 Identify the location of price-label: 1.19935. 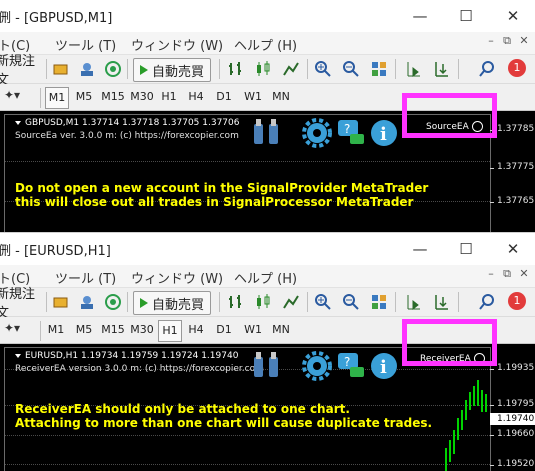
(516, 368).